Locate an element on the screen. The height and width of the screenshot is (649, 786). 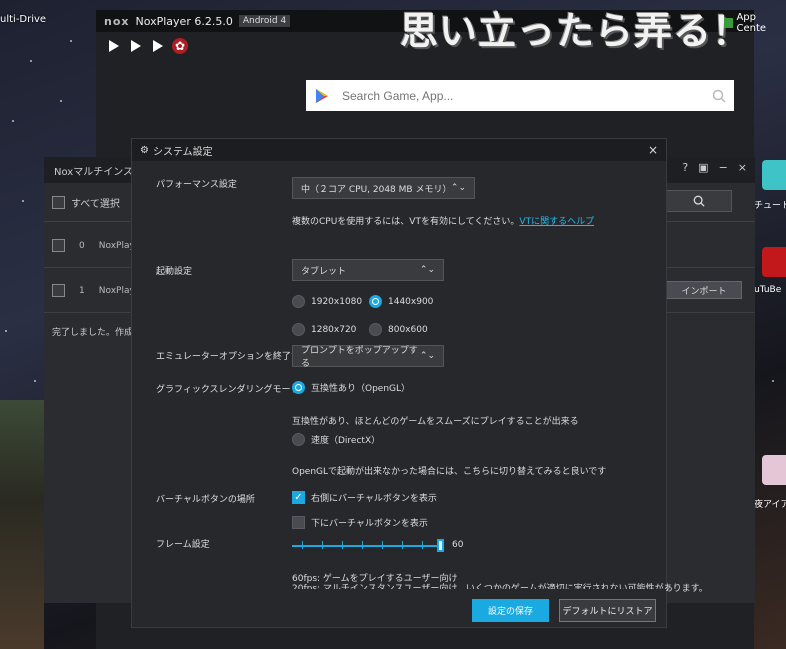
app-center-link: App Cente is located at coordinates (755, 23).